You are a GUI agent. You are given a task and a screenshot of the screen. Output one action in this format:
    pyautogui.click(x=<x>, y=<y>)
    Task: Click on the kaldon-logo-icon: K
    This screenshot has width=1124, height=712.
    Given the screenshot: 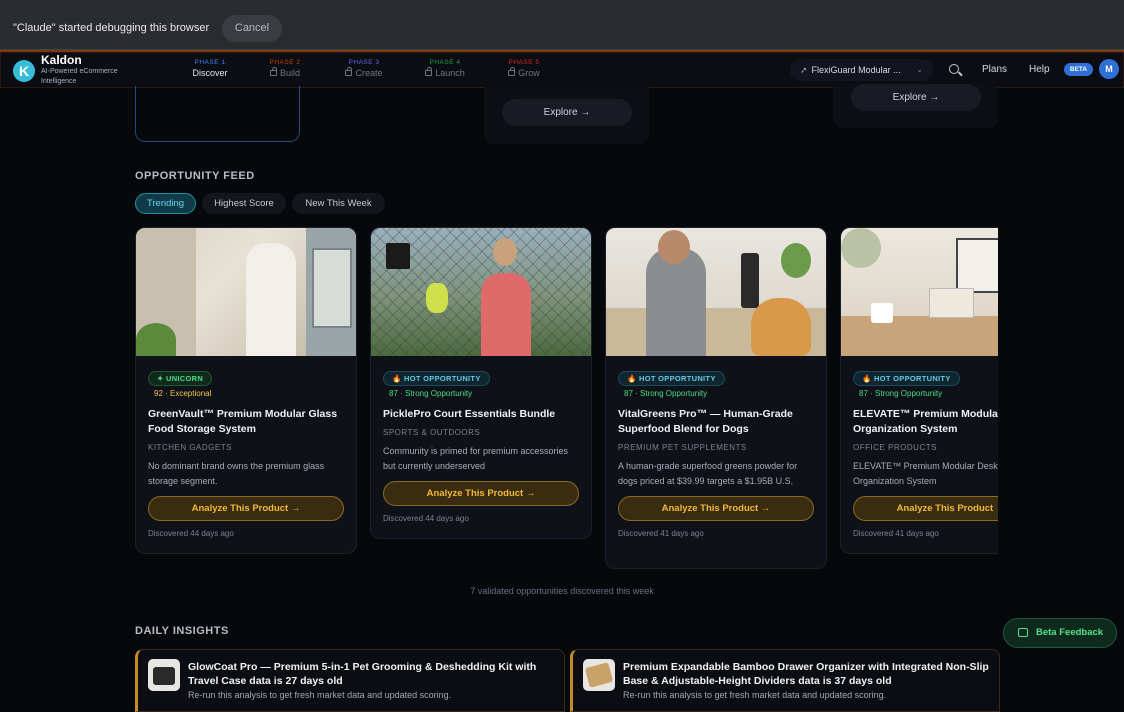 What is the action you would take?
    pyautogui.click(x=24, y=71)
    